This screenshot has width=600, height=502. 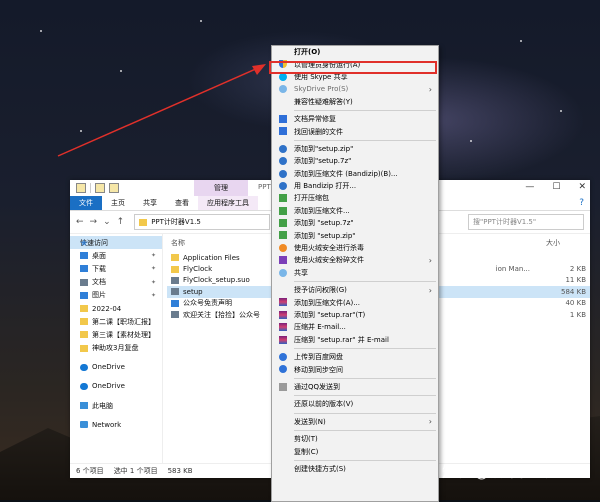 I want to click on sidebar-item-folder: 第三课【素材处理】, so click(x=116, y=334).